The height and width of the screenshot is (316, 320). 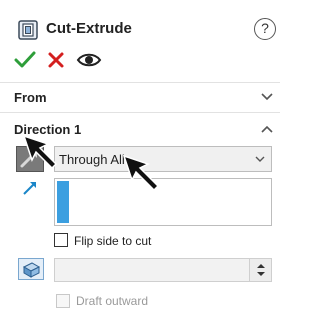 I want to click on end-condition-value: Through All, so click(x=92, y=159).